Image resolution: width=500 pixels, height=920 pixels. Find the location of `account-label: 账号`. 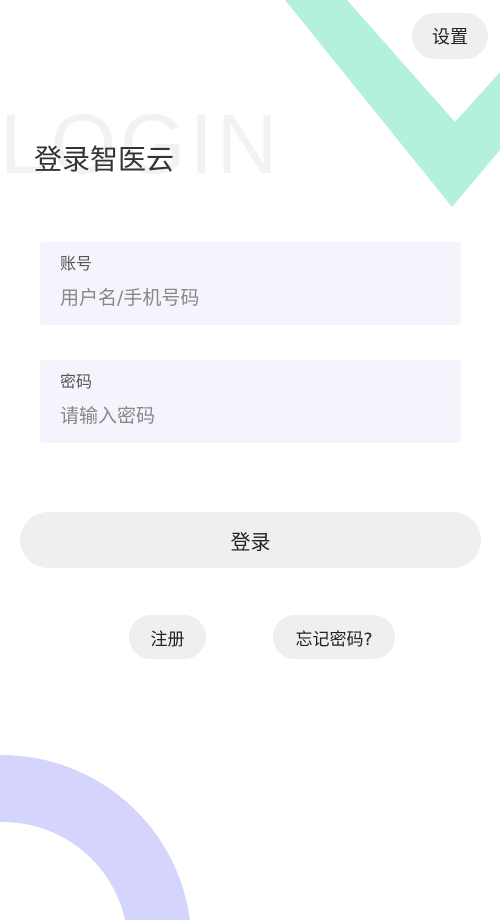

account-label: 账号 is located at coordinates (76, 263).